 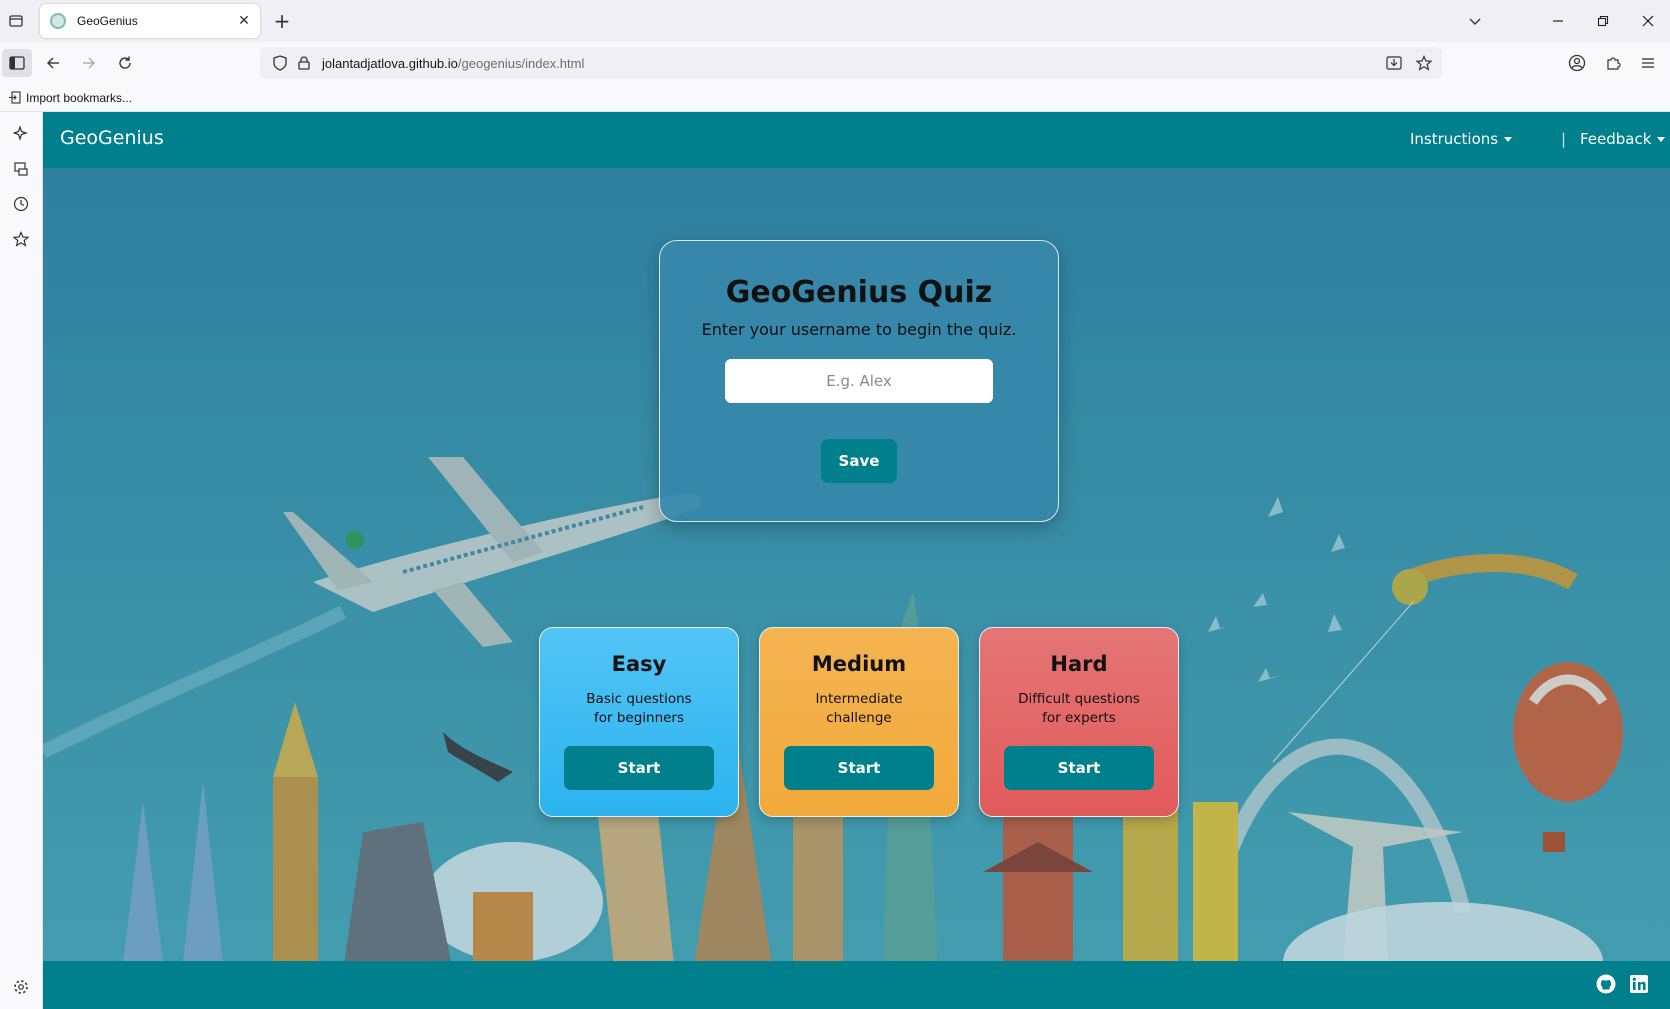 I want to click on url-path: /geogenius/index.html, so click(x=521, y=63).